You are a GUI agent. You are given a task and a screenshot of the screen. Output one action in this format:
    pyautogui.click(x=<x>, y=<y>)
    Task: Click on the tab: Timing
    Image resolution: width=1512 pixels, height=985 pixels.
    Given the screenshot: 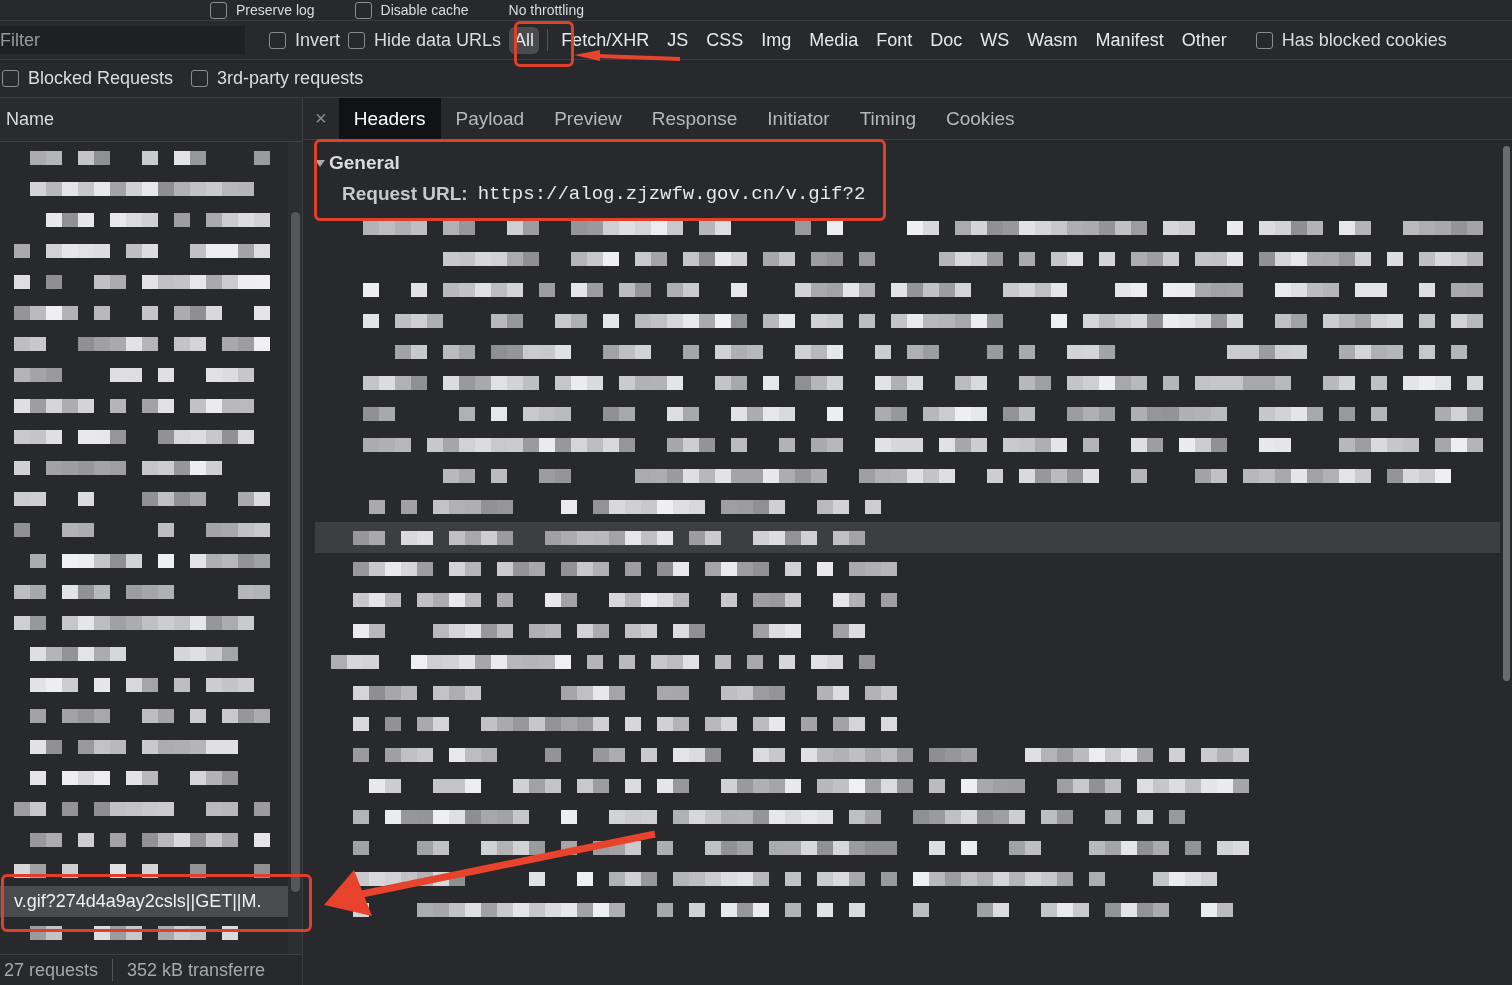 What is the action you would take?
    pyautogui.click(x=887, y=118)
    